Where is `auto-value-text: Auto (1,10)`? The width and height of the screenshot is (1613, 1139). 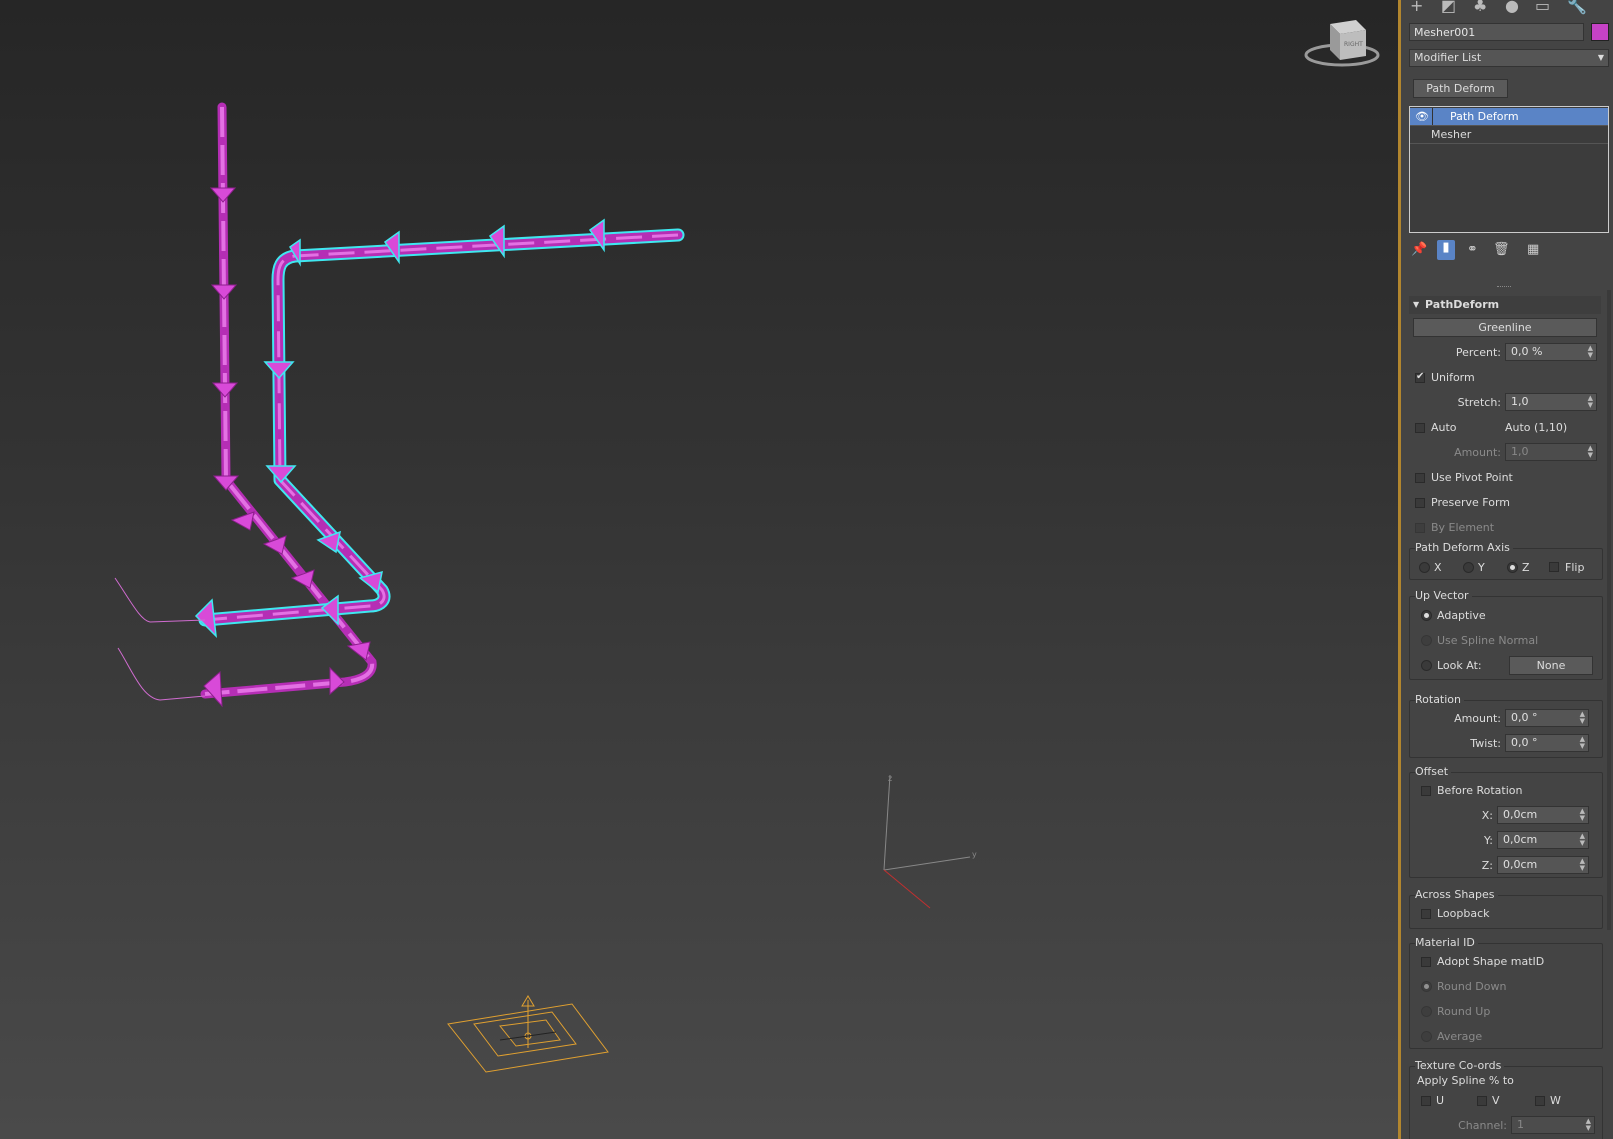 auto-value-text: Auto (1,10) is located at coordinates (1536, 427).